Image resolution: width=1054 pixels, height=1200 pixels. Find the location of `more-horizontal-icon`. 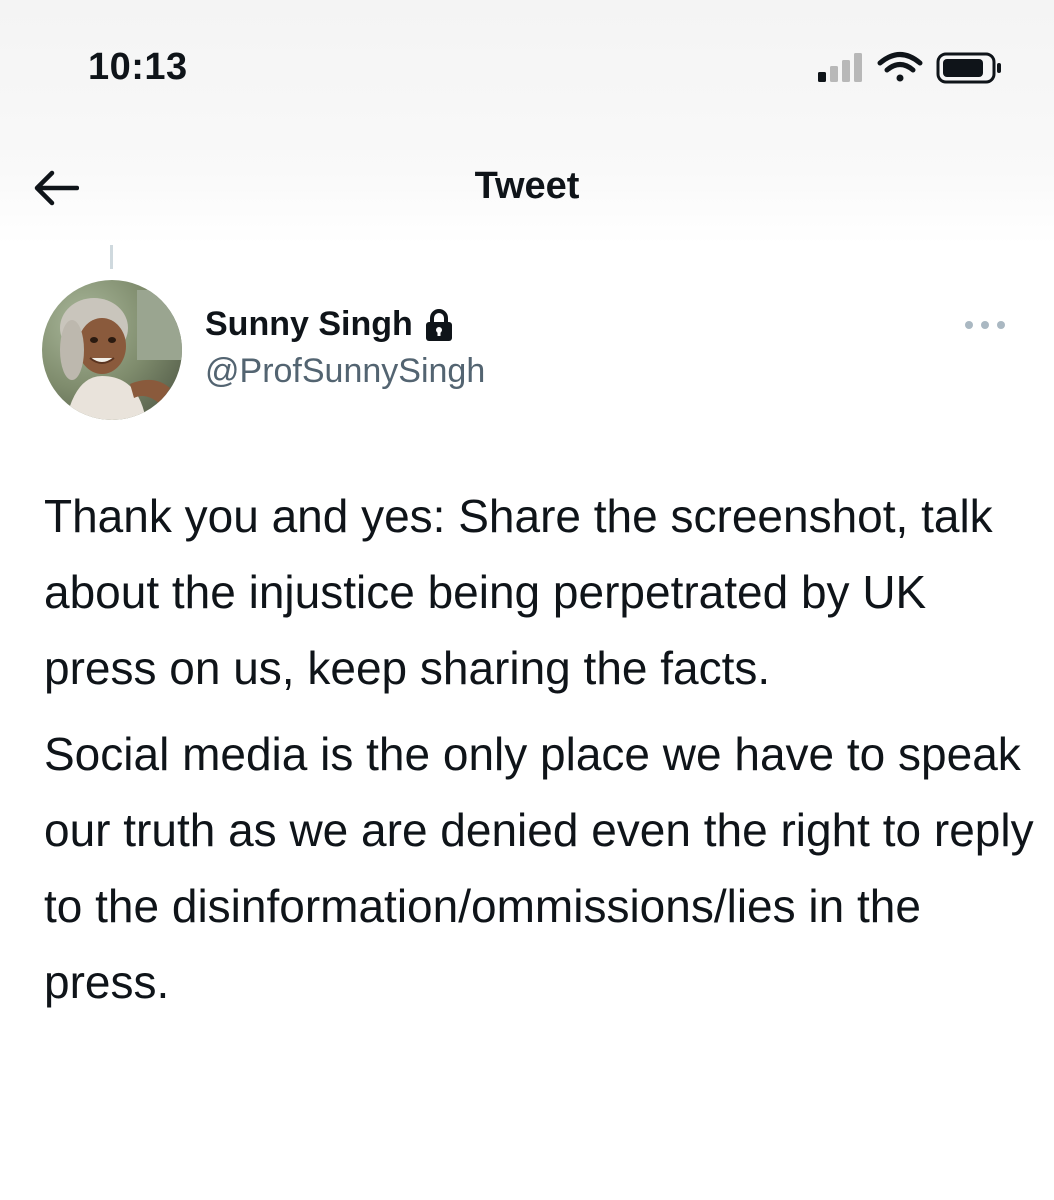

more-horizontal-icon is located at coordinates (985, 325).